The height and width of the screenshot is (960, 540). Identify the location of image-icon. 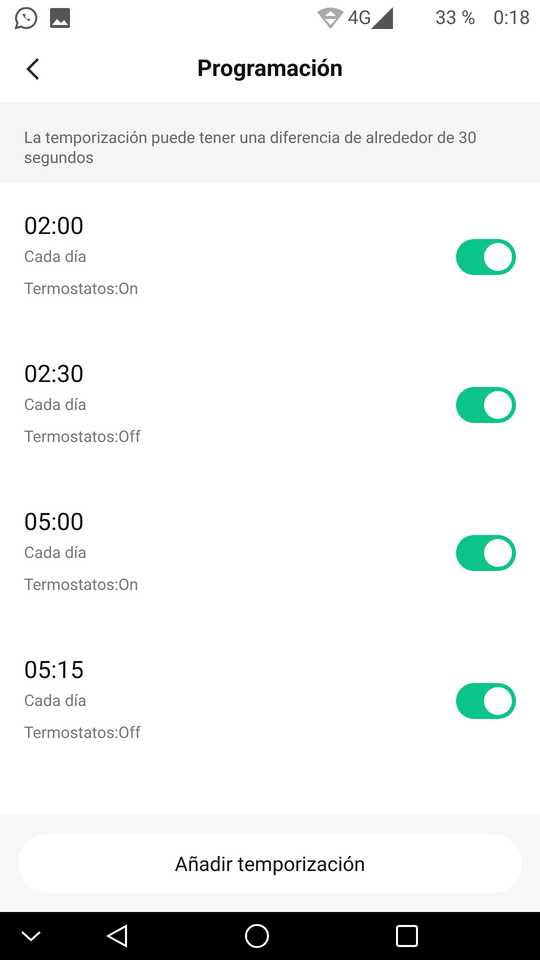
(60, 18).